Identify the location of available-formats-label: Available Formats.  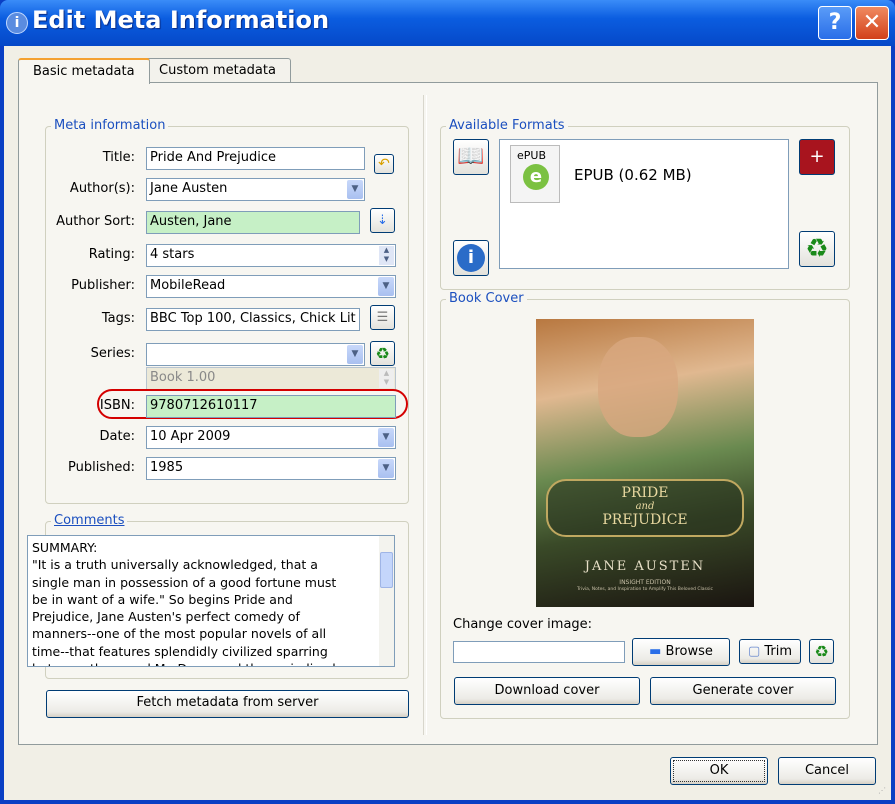
(507, 125).